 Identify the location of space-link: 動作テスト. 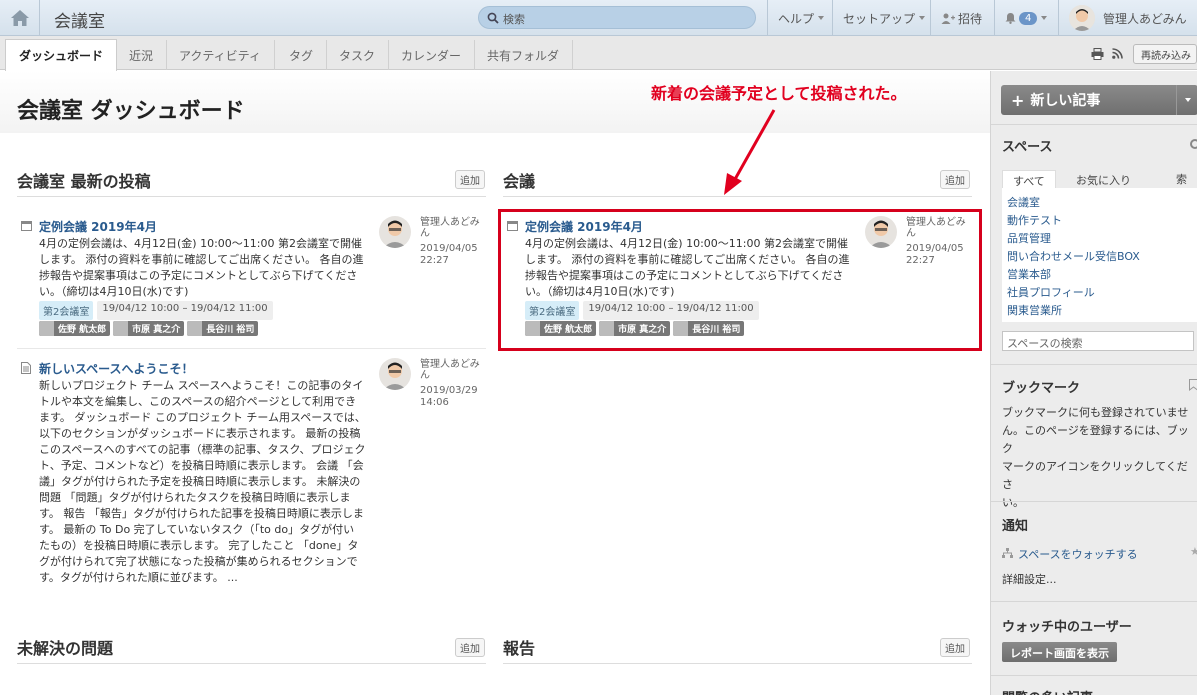
(1100, 221).